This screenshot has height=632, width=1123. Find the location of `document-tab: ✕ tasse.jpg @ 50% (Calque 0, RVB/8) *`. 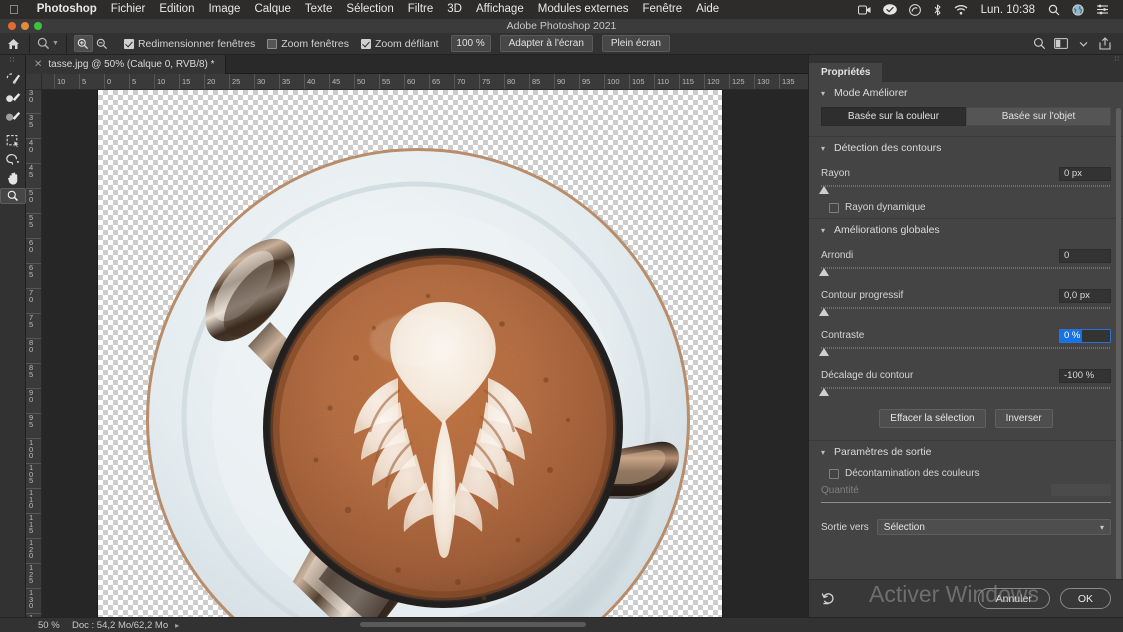

document-tab: ✕ tasse.jpg @ 50% (Calque 0, RVB/8) * is located at coordinates (126, 64).